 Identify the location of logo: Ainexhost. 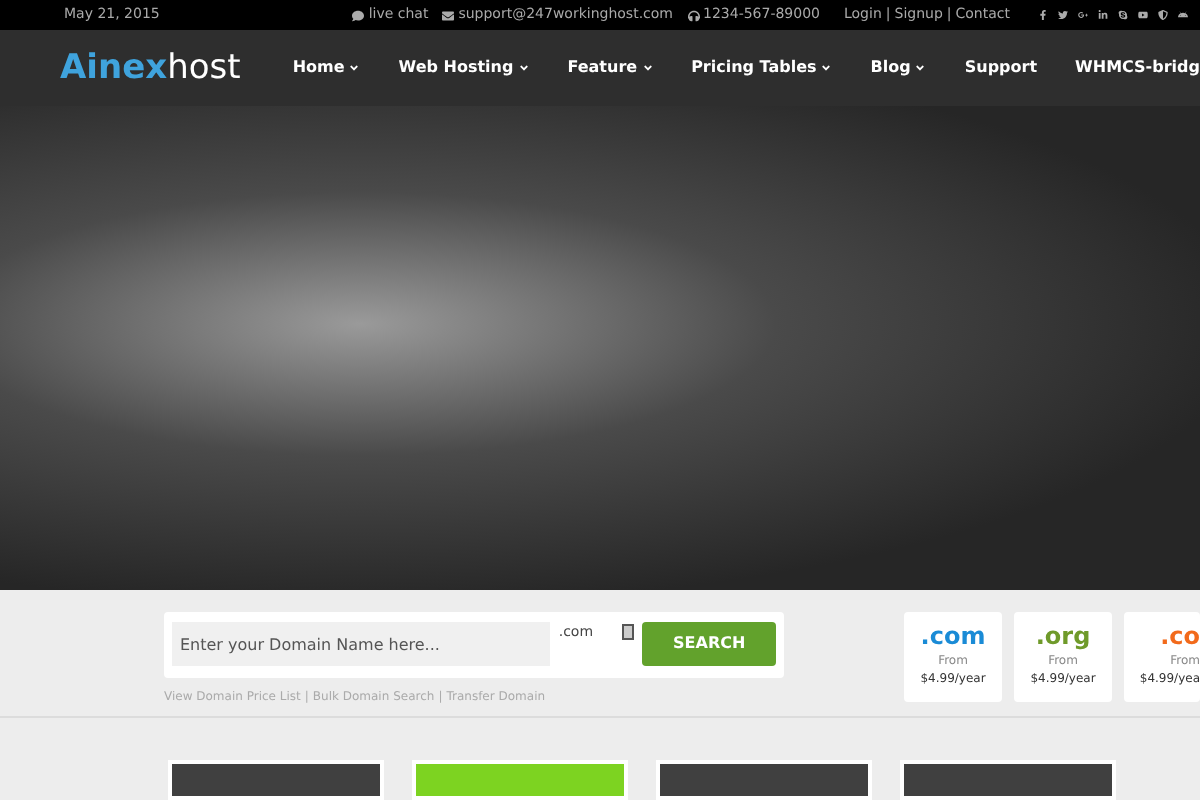
(150, 68).